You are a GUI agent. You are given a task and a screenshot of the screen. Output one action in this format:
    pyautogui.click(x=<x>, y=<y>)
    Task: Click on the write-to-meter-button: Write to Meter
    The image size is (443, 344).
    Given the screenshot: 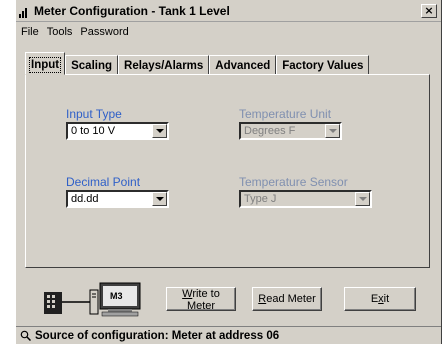 What is the action you would take?
    pyautogui.click(x=201, y=299)
    